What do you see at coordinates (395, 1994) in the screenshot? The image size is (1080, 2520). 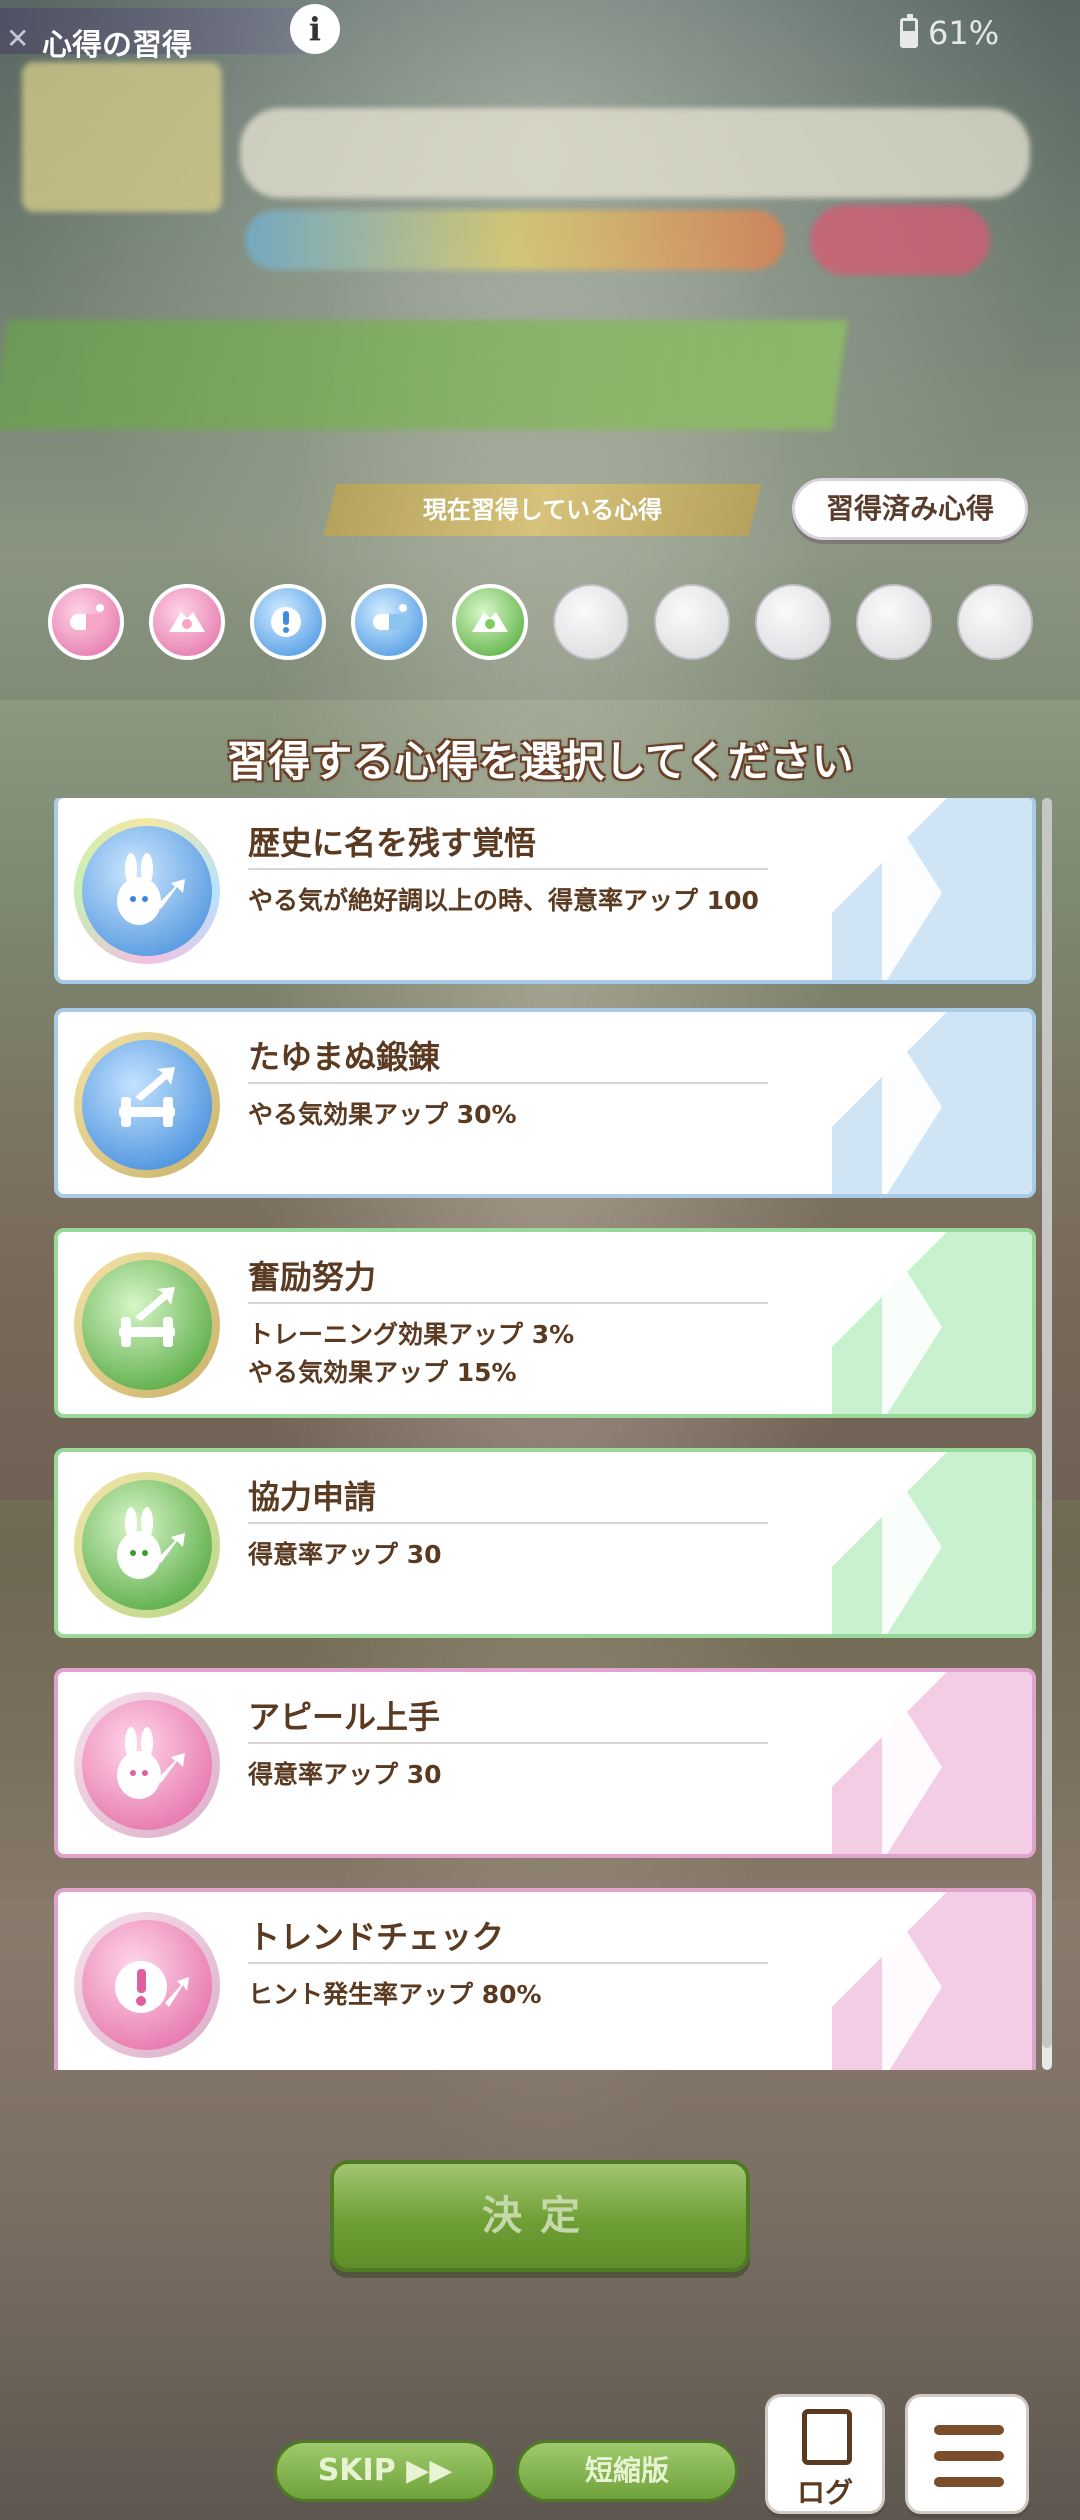 I see `skill-desc: ヒント発生率アップ 80%` at bounding box center [395, 1994].